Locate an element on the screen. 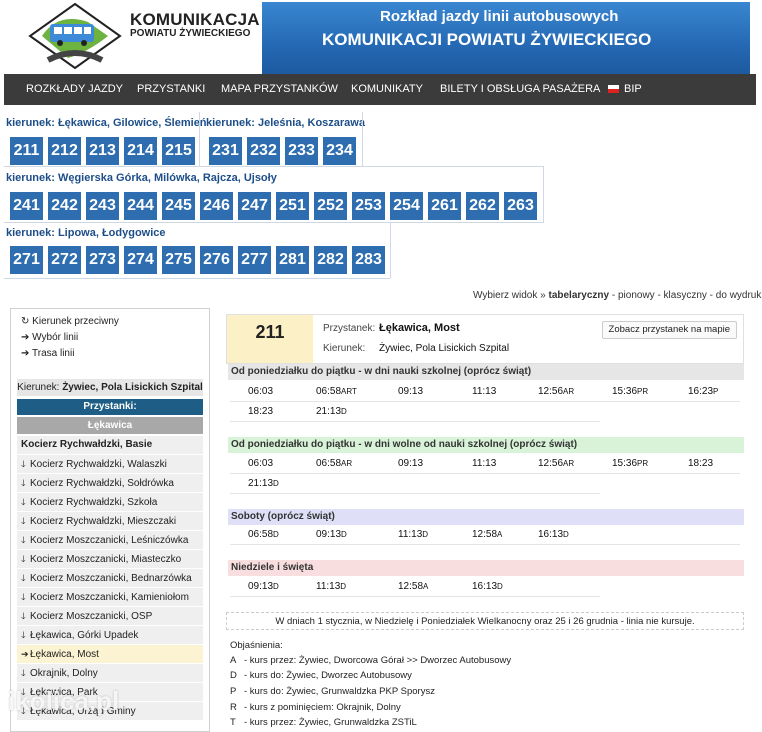  legend-code: D is located at coordinates (233, 675).